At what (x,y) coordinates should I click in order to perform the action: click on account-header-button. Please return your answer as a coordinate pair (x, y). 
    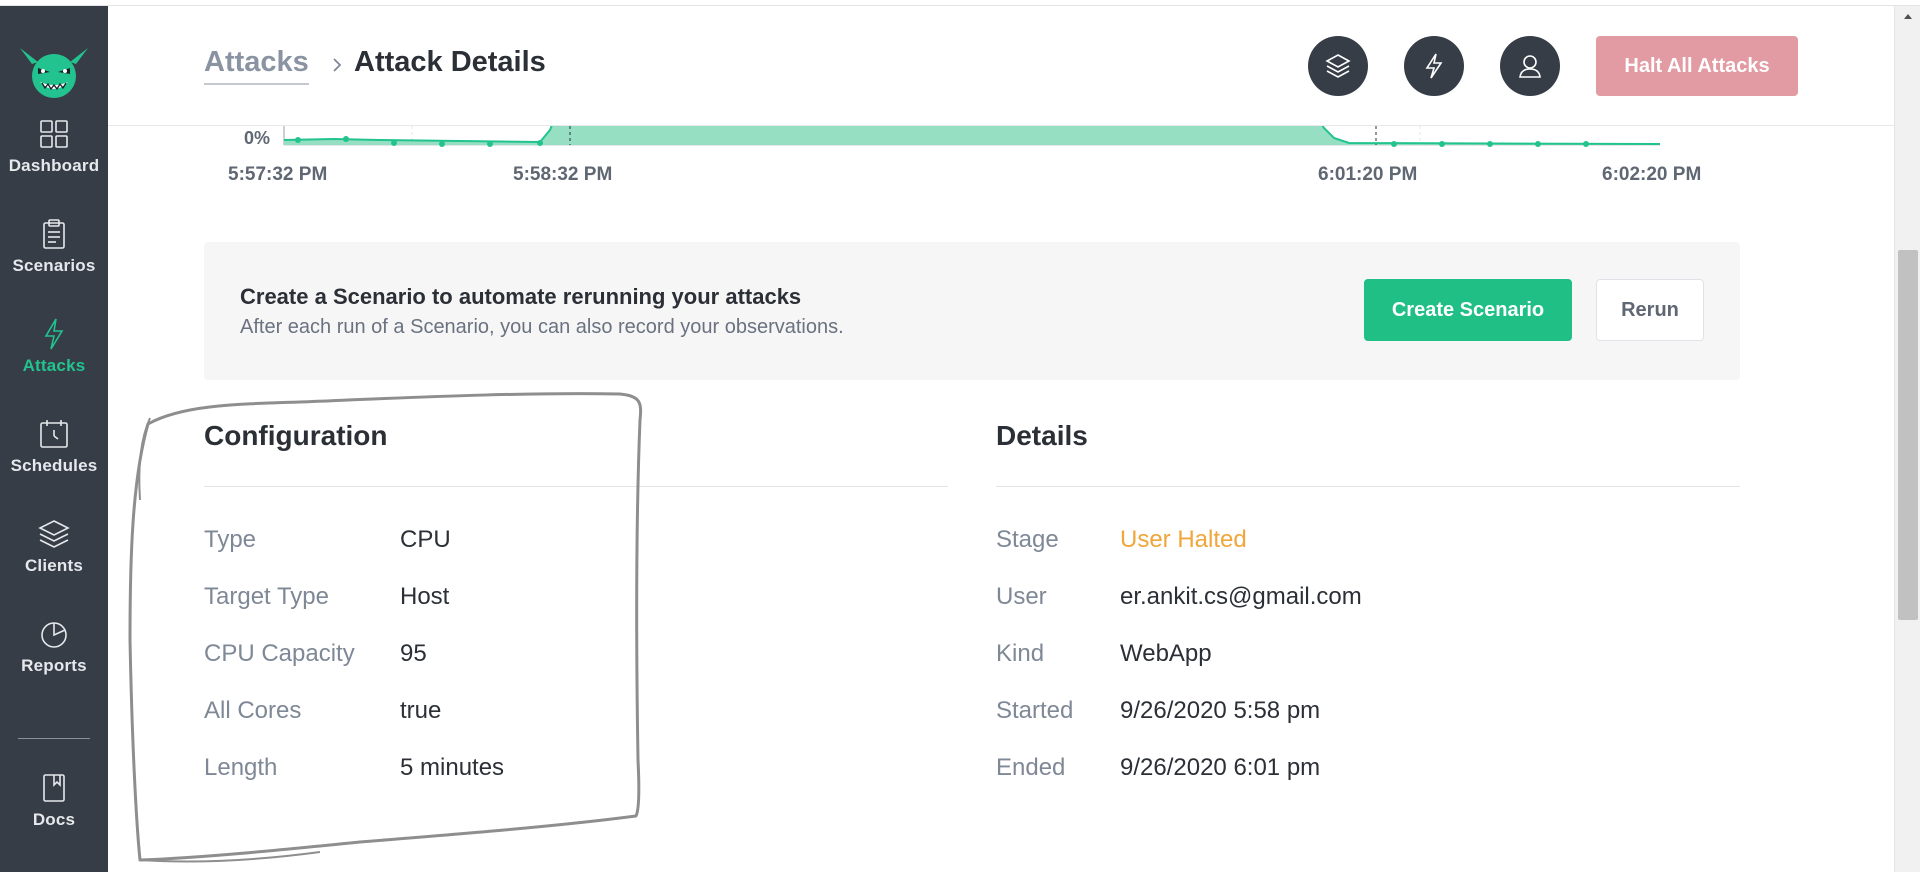
    Looking at the image, I should click on (1530, 66).